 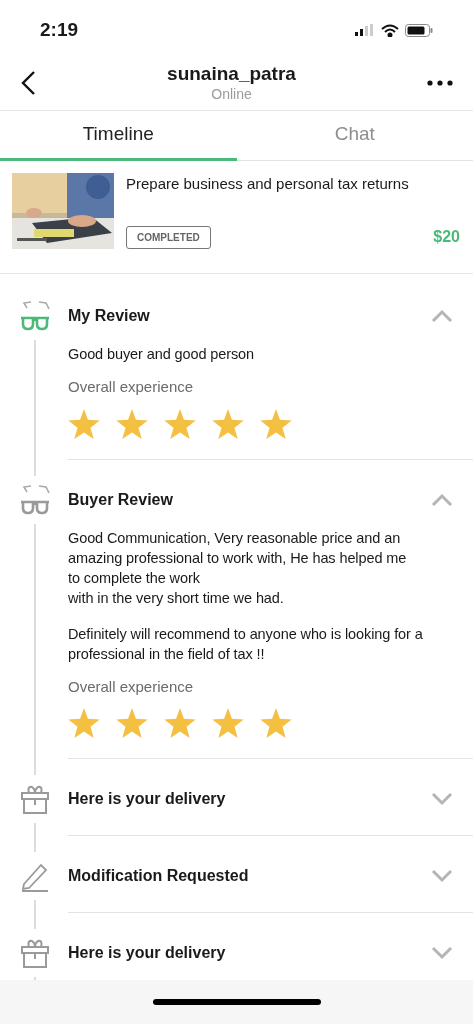 What do you see at coordinates (168, 237) in the screenshot?
I see `status-badge: COMPLETED` at bounding box center [168, 237].